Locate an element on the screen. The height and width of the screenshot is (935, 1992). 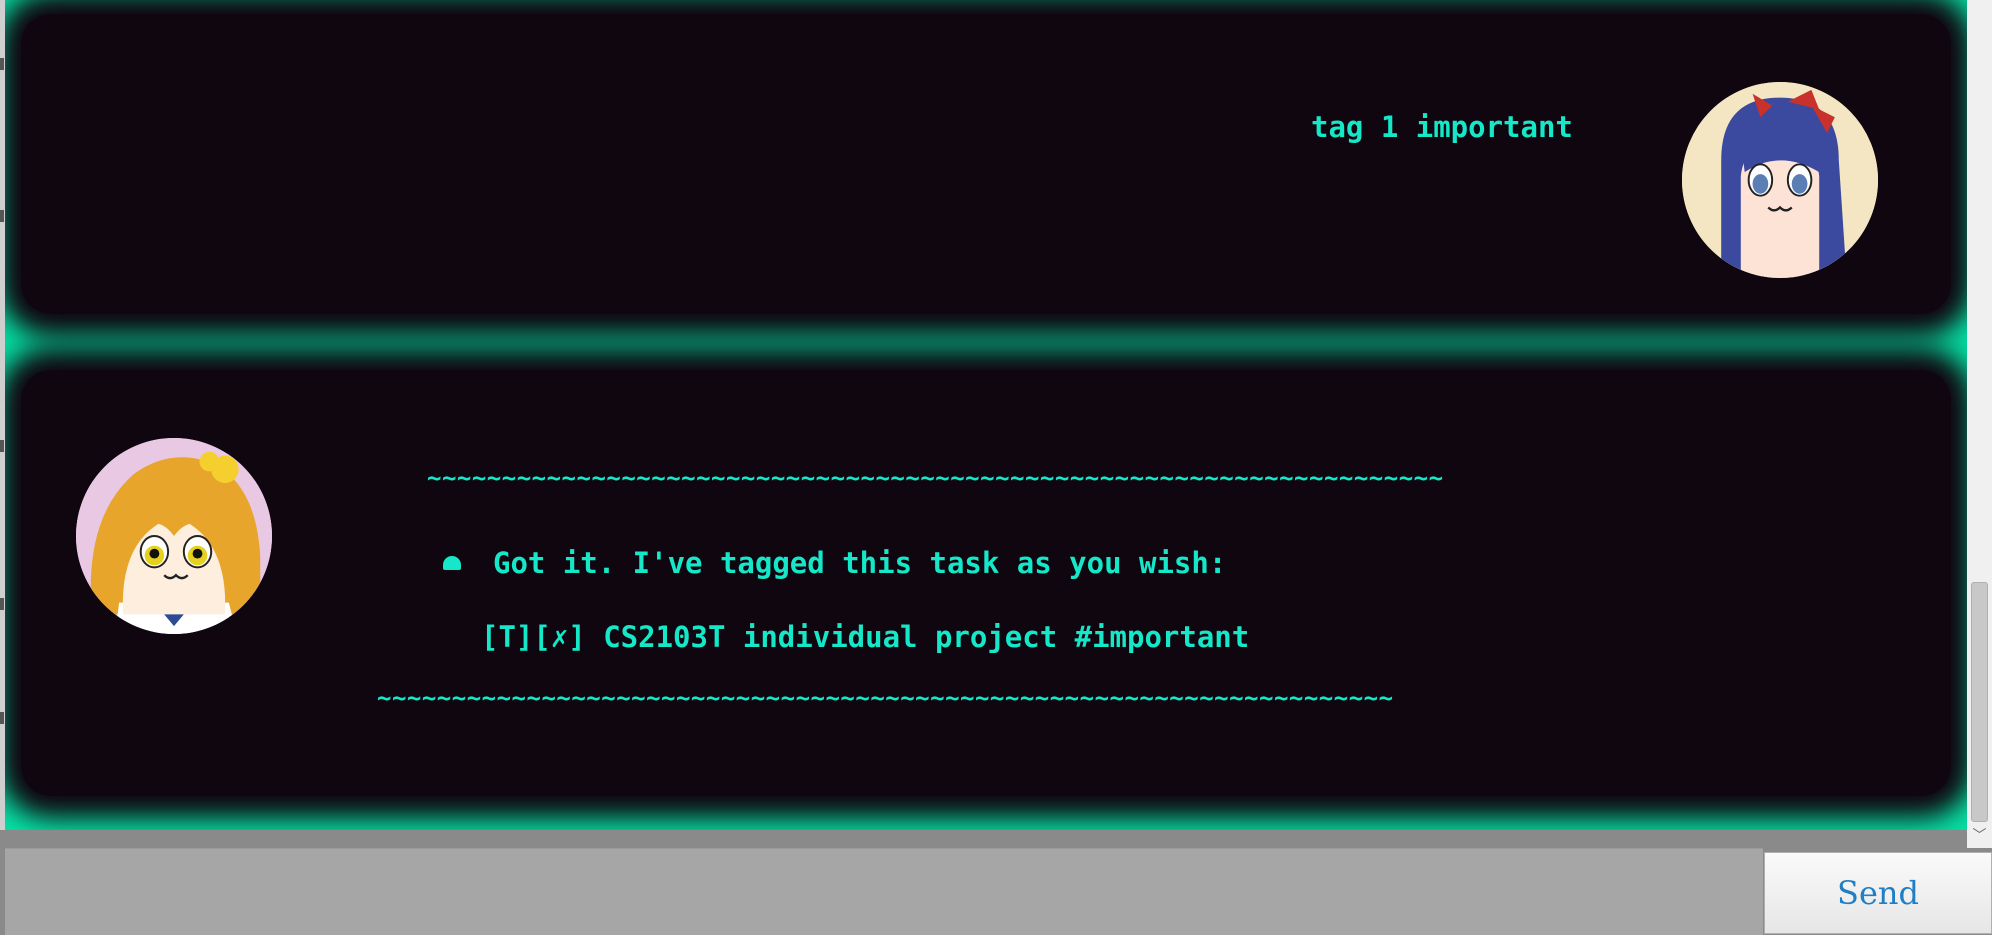
user-avatar-icon is located at coordinates (1780, 180).